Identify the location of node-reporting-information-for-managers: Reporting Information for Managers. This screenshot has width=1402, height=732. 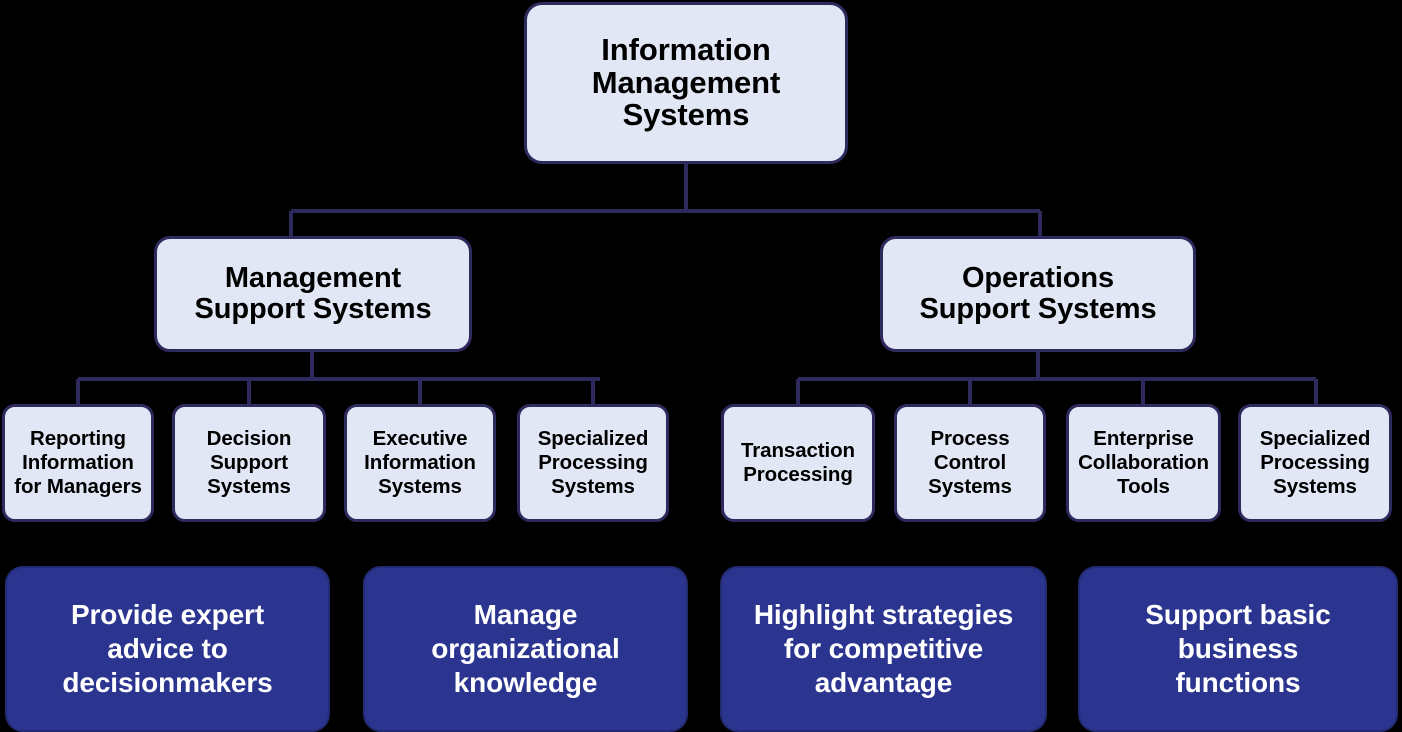
(78, 463).